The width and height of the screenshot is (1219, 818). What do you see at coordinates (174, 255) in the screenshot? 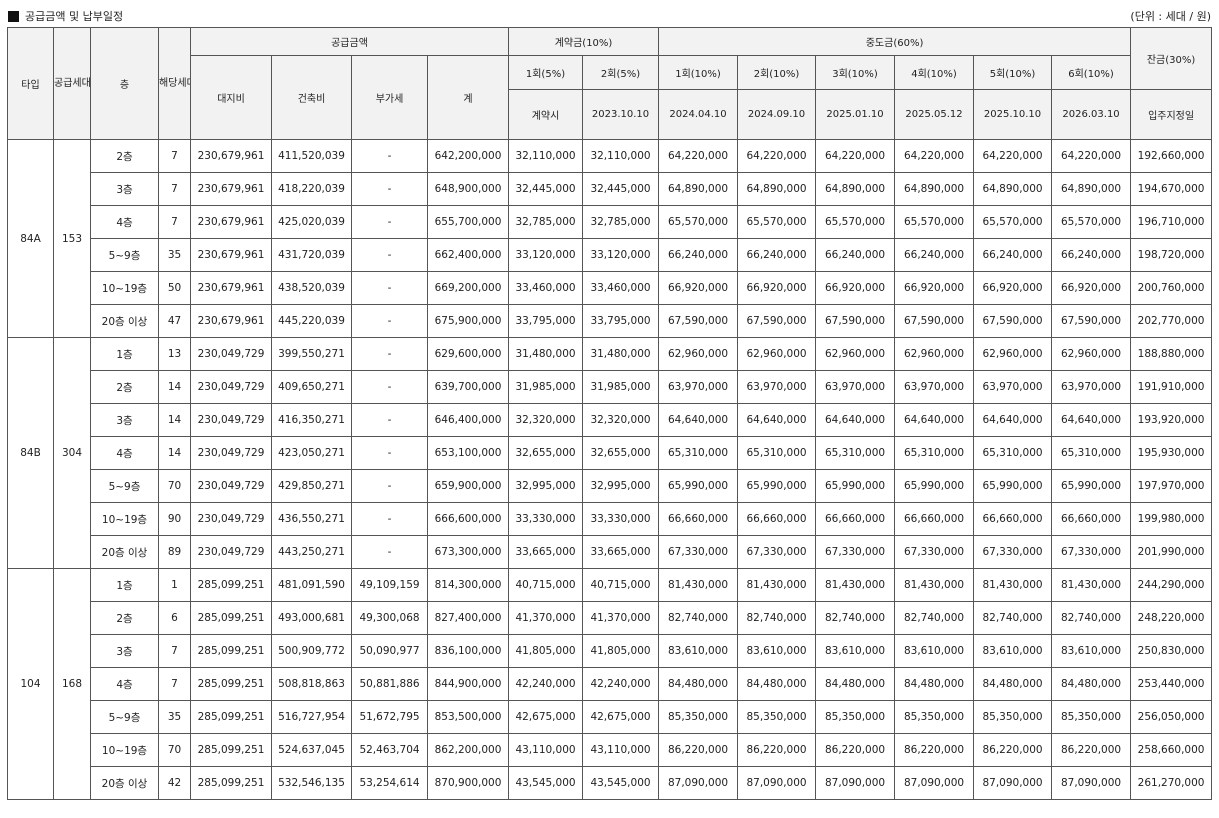
I see `unit-count-cell: 35` at bounding box center [174, 255].